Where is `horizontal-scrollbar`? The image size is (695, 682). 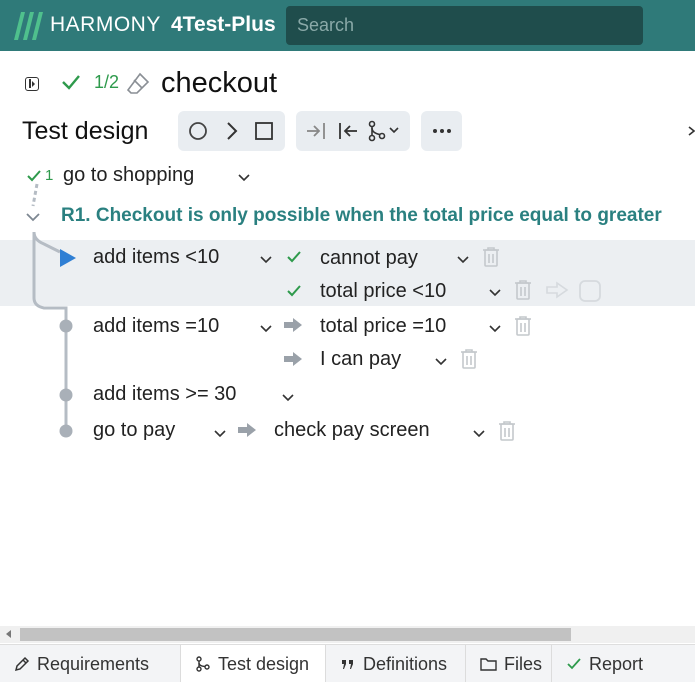
horizontal-scrollbar is located at coordinates (347, 634).